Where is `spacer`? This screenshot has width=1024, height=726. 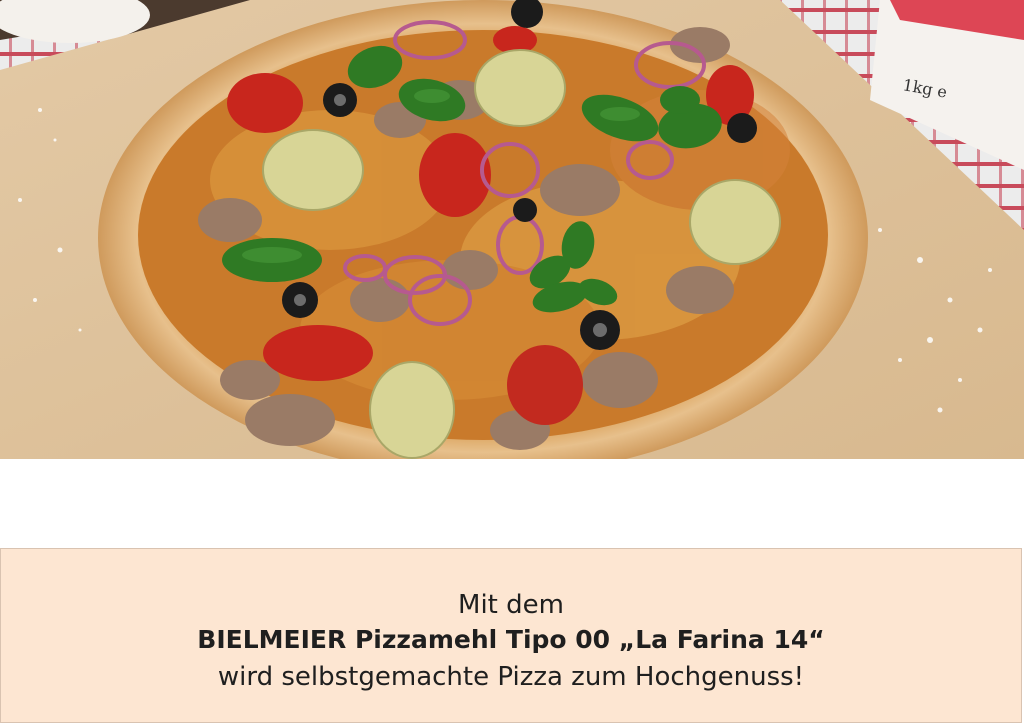
spacer is located at coordinates (512, 503).